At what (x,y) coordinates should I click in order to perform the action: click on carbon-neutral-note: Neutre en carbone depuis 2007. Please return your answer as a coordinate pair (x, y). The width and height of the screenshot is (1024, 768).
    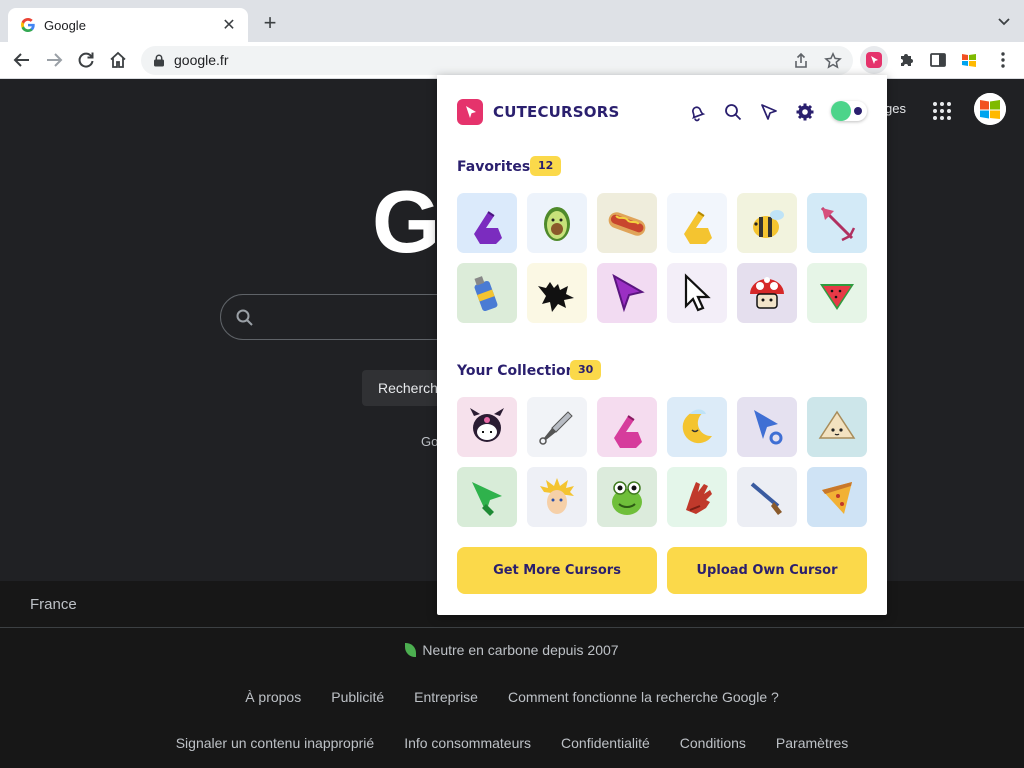
    Looking at the image, I should click on (512, 650).